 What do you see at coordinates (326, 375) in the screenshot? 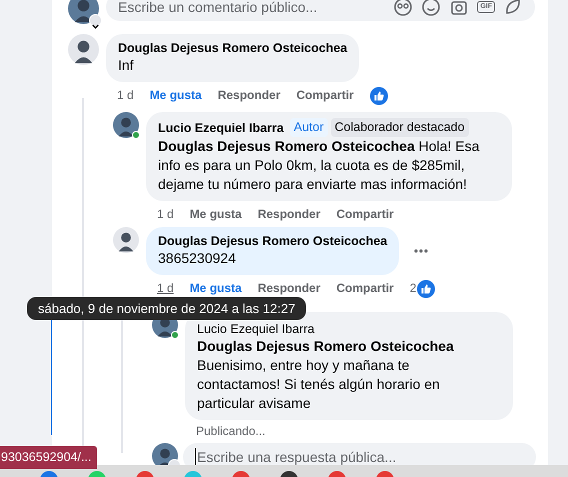
I see `comment-text: Douglas Dejesus Romero Osteicochea Buenisimo, entre hoy y mañana te contactamos! Si tenés algún horario en particular avisame` at bounding box center [326, 375].